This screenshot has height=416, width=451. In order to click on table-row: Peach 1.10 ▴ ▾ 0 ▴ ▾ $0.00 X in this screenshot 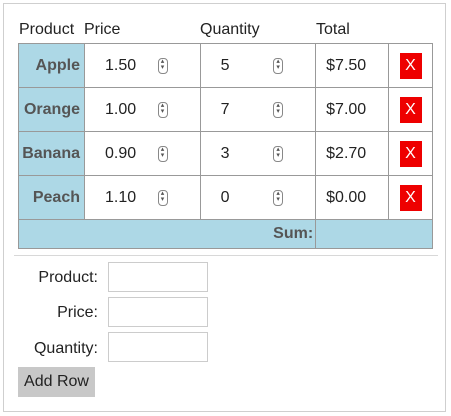, I will do `click(225, 197)`.